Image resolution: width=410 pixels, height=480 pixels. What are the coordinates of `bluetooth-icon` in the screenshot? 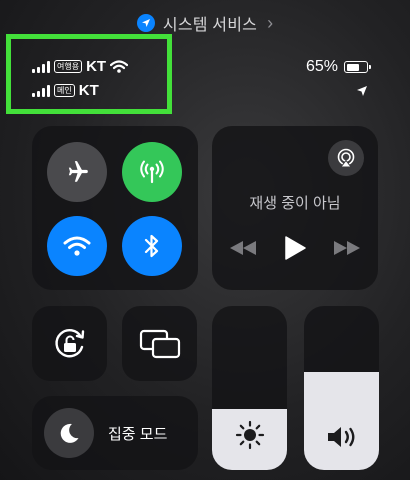 It's located at (151, 246).